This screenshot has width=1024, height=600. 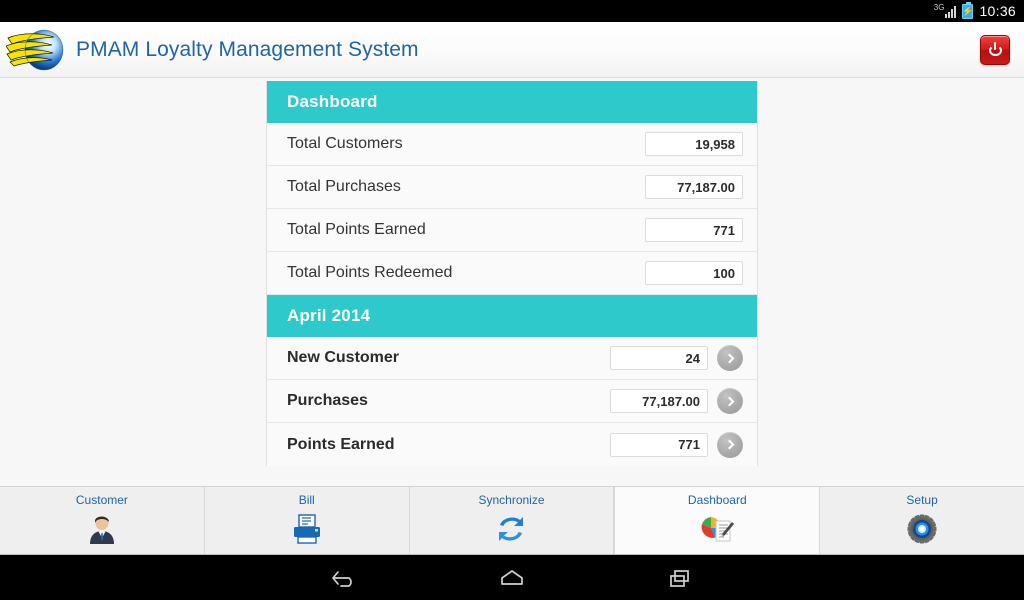 What do you see at coordinates (512, 50) in the screenshot?
I see `app-header: PMAM Loyalty Management System` at bounding box center [512, 50].